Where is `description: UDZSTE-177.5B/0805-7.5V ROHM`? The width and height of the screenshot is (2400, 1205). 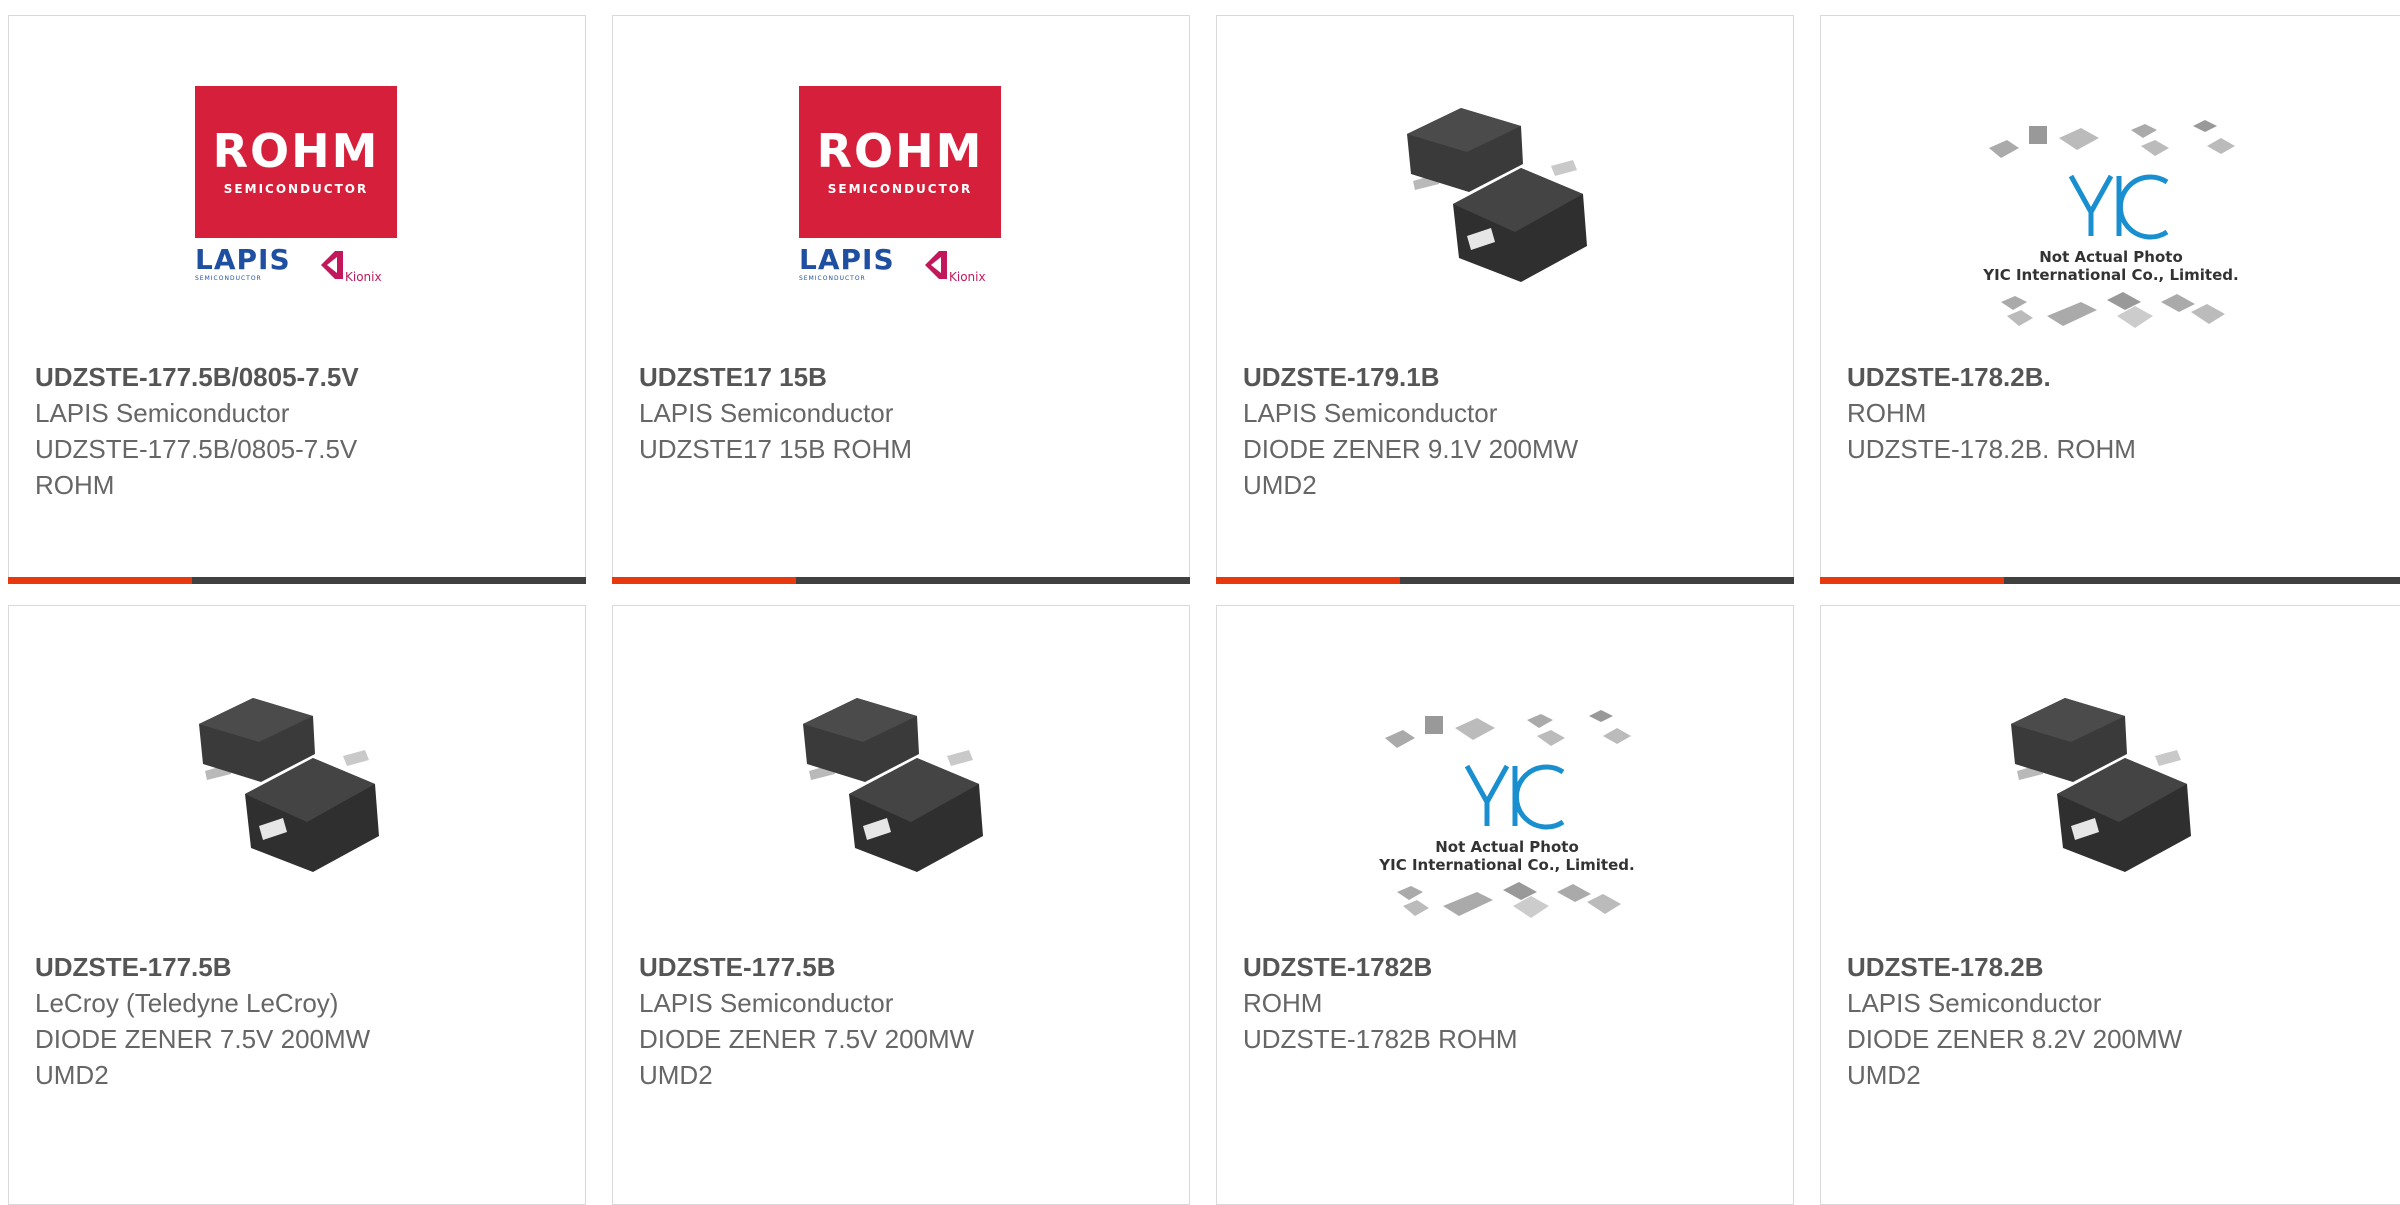 description: UDZSTE-177.5B/0805-7.5V ROHM is located at coordinates (196, 467).